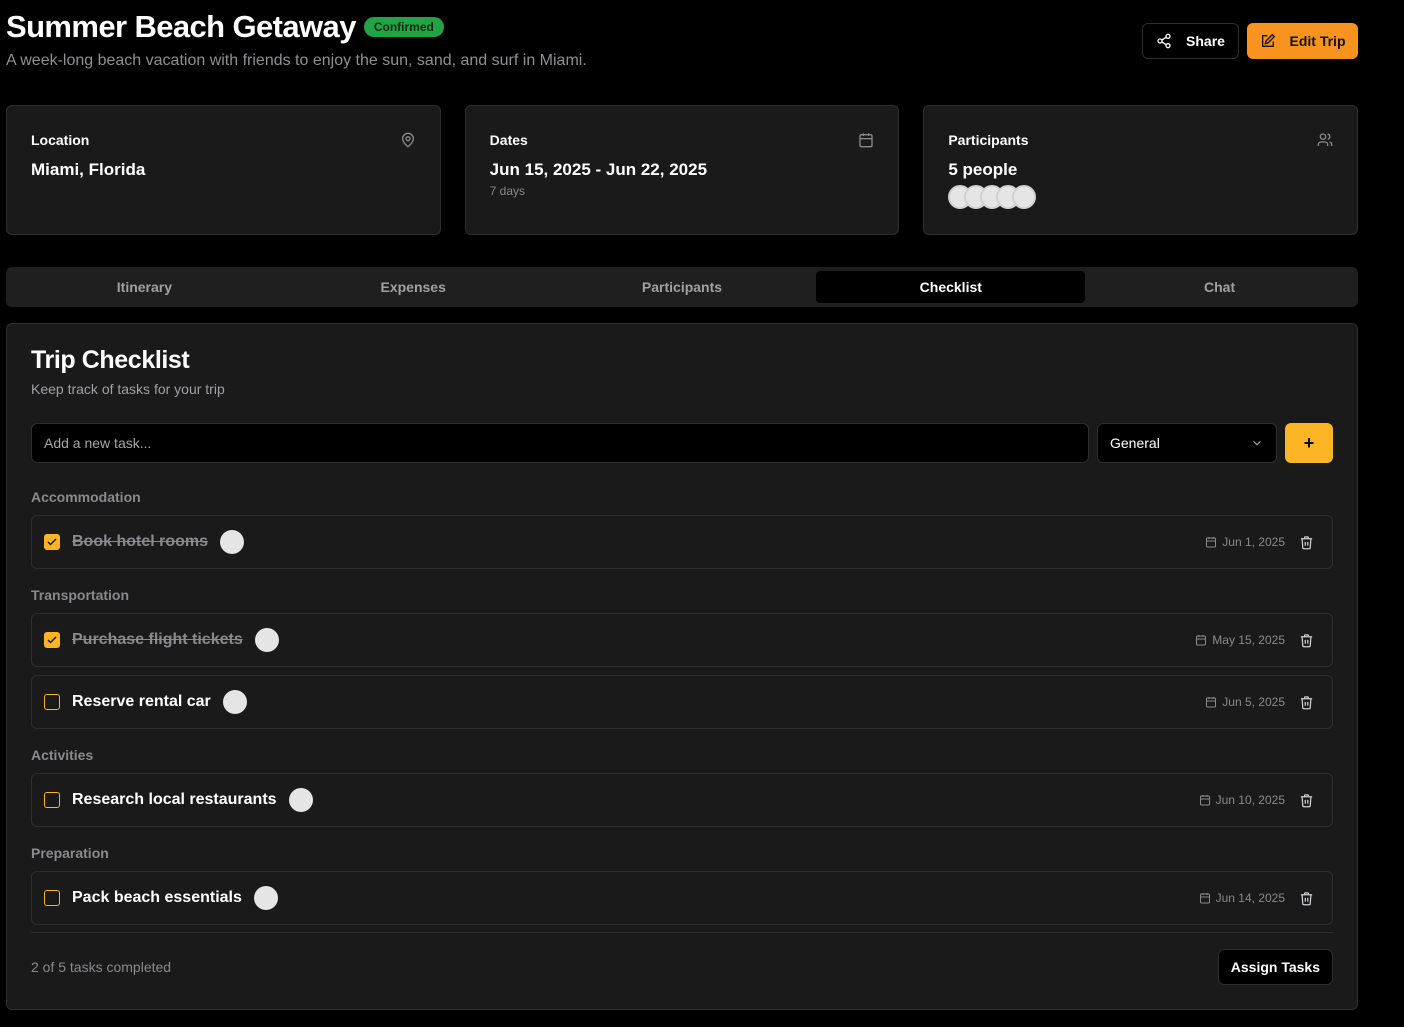 This screenshot has width=1404, height=1027. What do you see at coordinates (110, 360) in the screenshot?
I see `checklist-title: Trip Checklist` at bounding box center [110, 360].